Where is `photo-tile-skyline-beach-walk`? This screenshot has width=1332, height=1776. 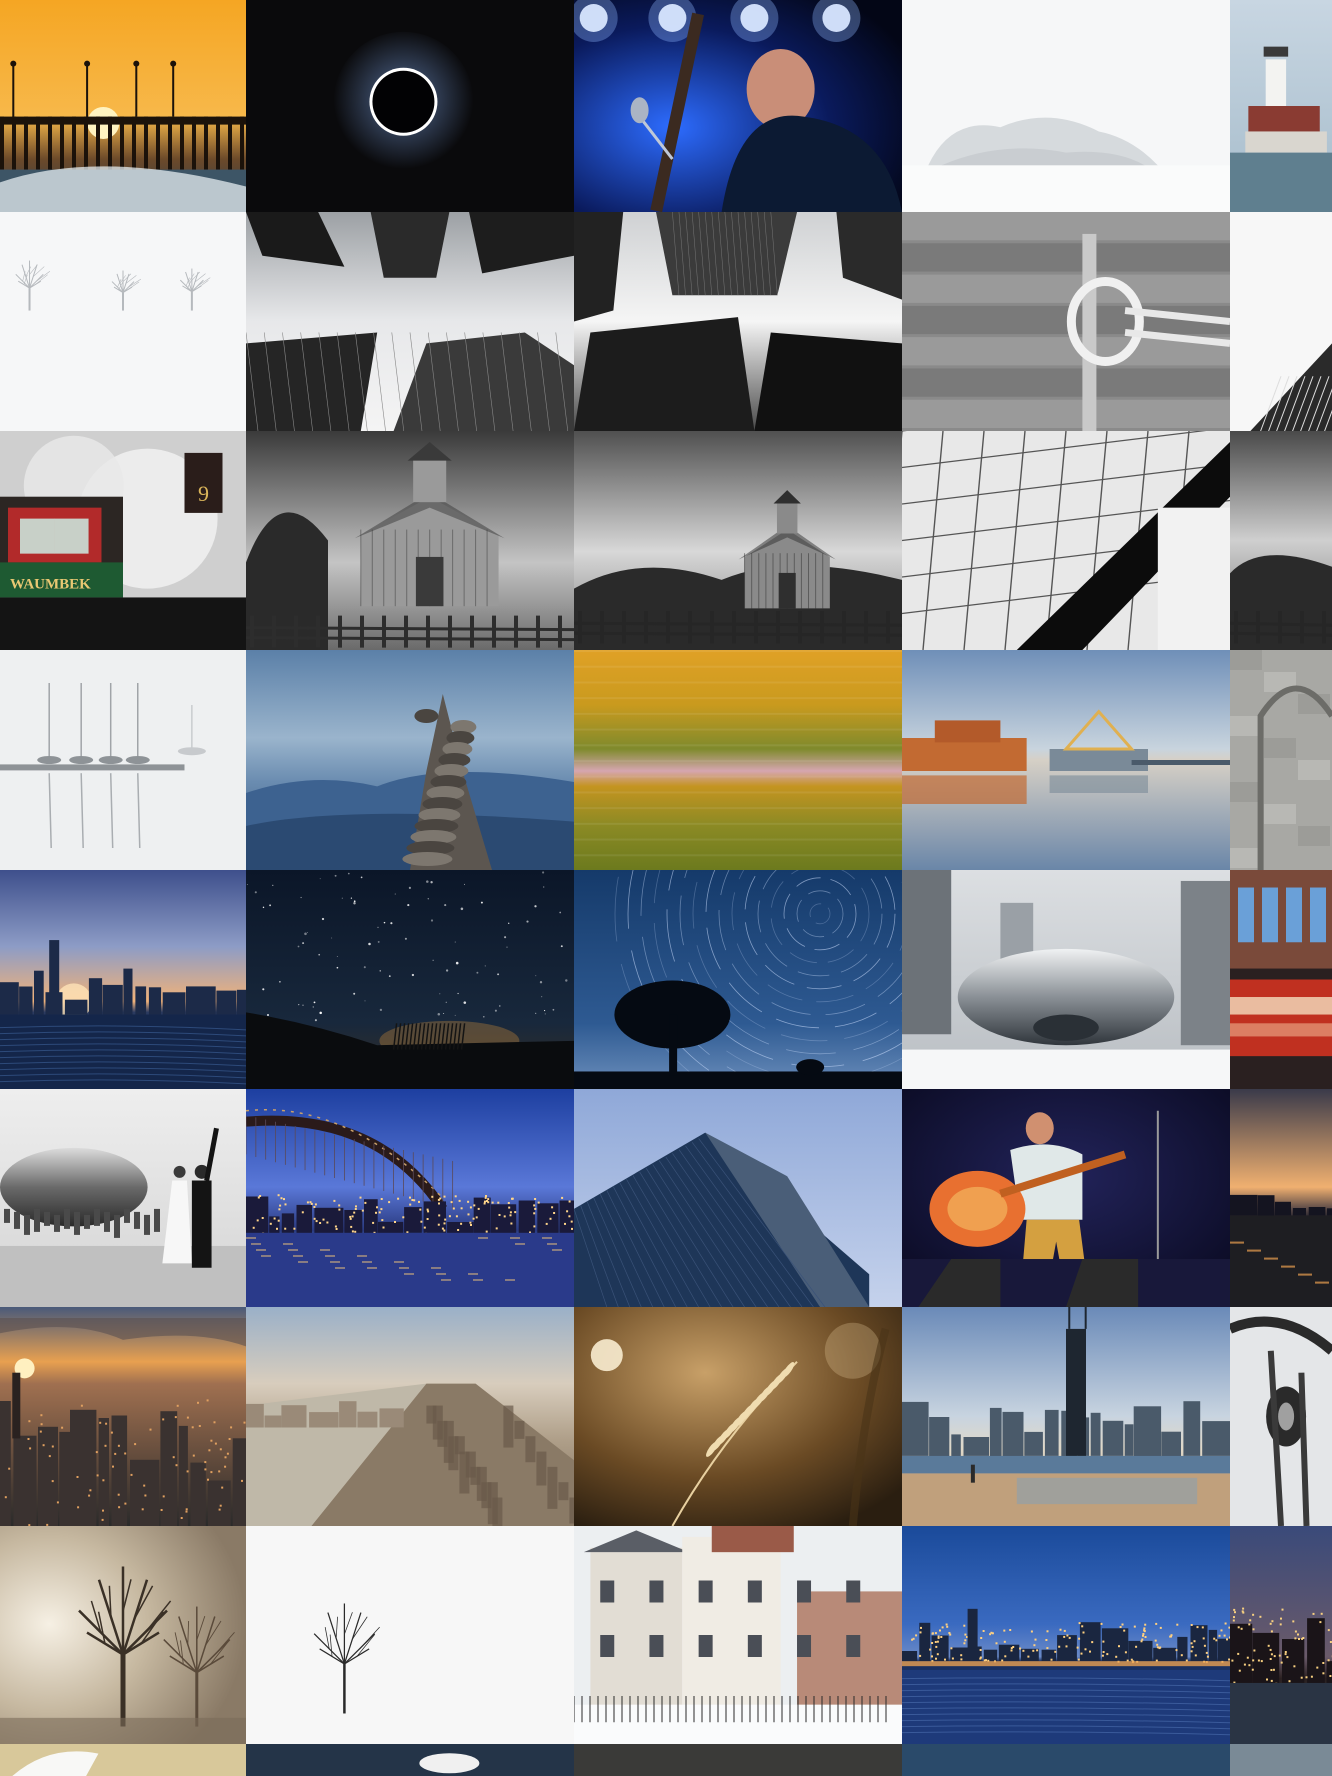
photo-tile-skyline-beach-walk is located at coordinates (1066, 1416).